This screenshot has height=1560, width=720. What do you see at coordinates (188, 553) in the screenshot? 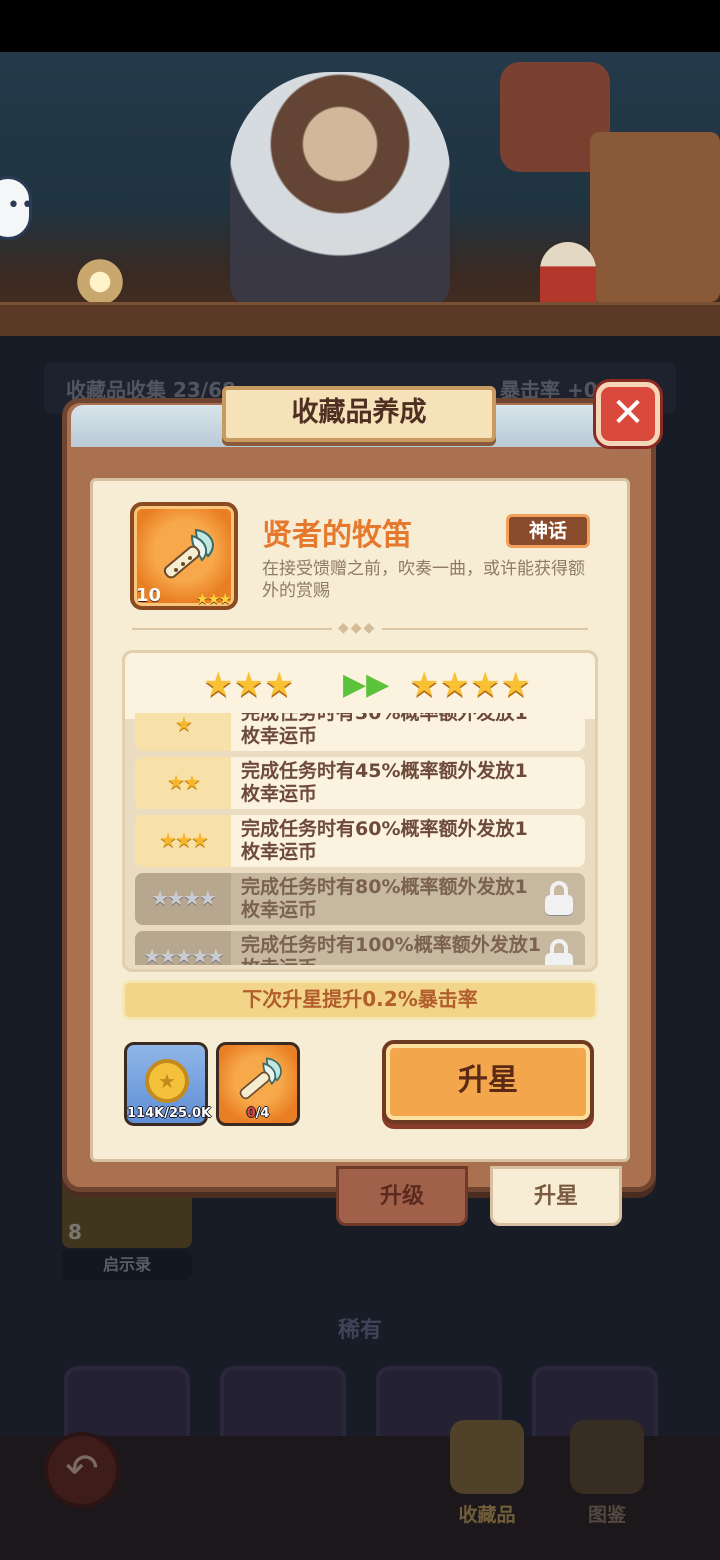
I see `flute-icon` at bounding box center [188, 553].